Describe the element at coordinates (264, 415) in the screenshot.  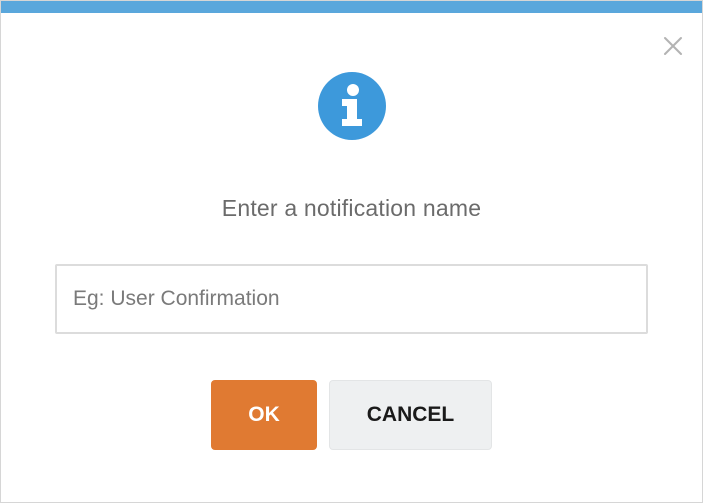
I see `ok-button: OK` at that location.